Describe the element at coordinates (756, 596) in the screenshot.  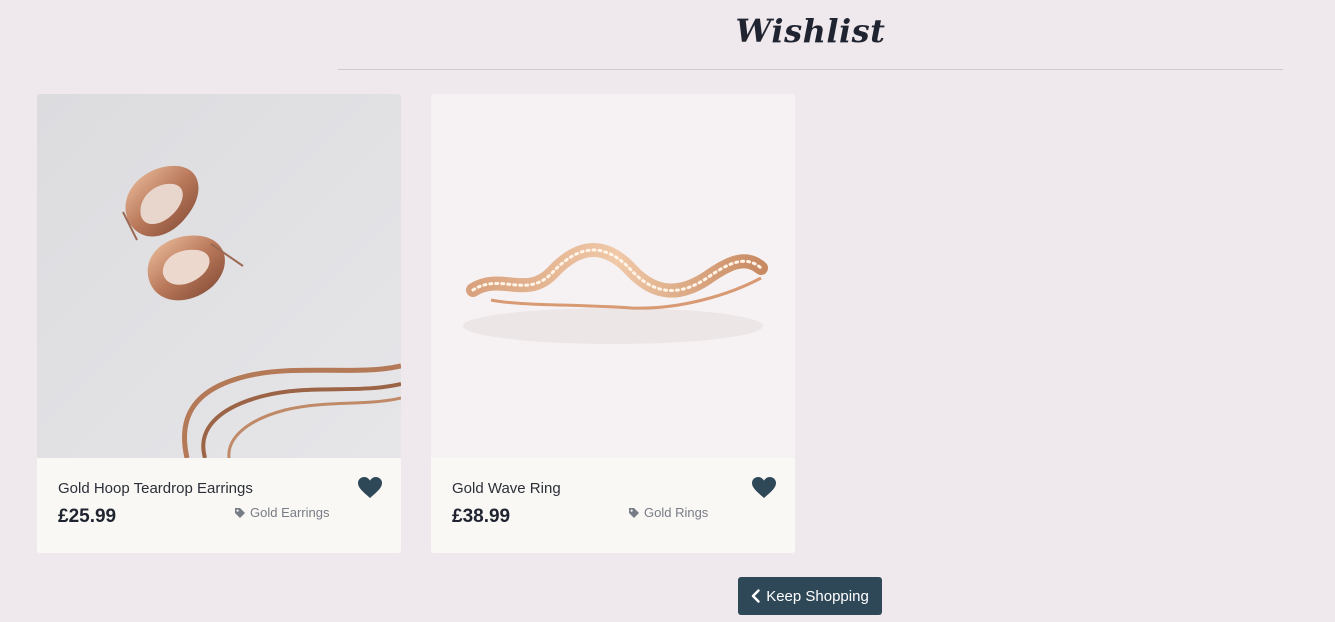
I see `chevron-left-icon` at that location.